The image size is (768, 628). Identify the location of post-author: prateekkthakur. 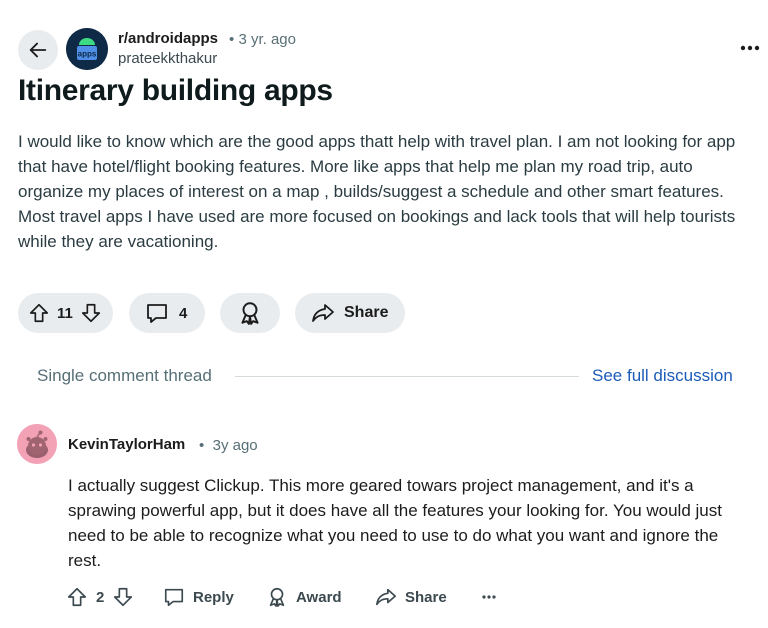
(167, 58).